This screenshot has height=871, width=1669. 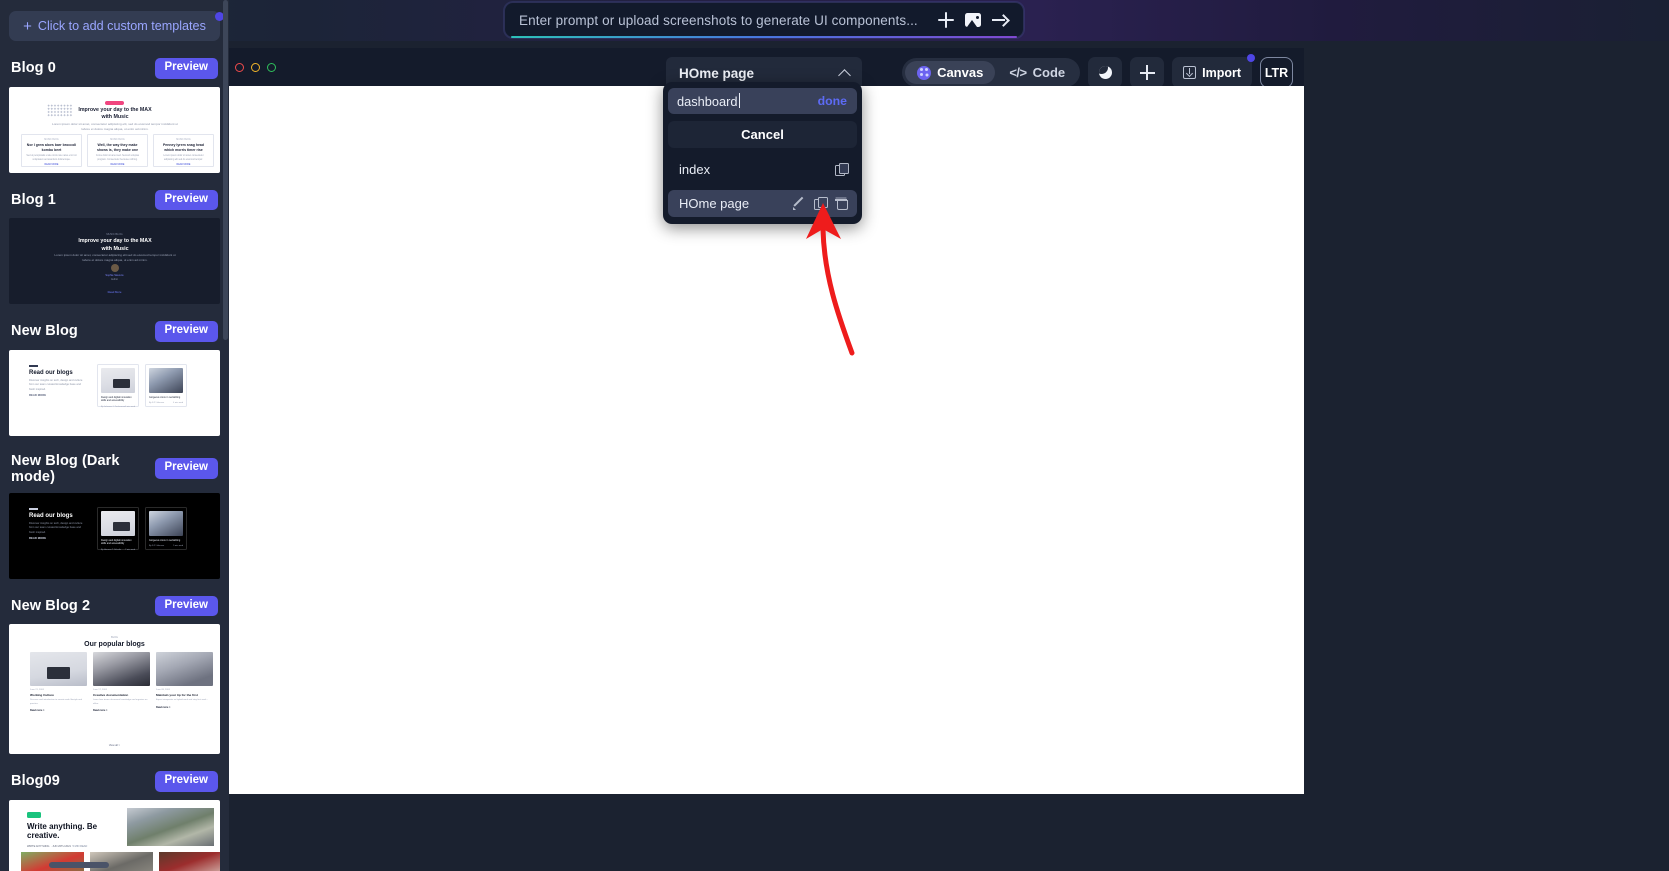 What do you see at coordinates (79, 865) in the screenshot?
I see `horizontal-scrollbar` at bounding box center [79, 865].